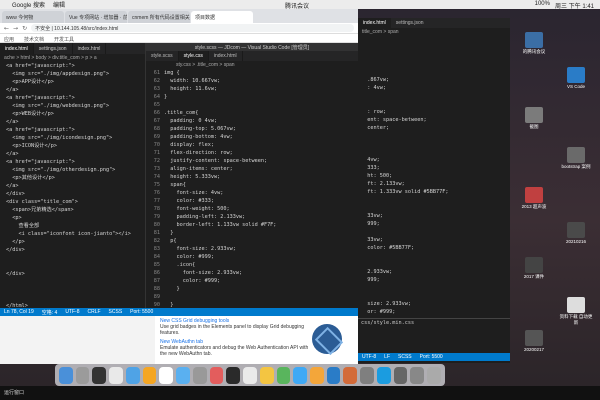 The width and height of the screenshot is (600, 400). Describe the element at coordinates (220, 153) in the screenshot. I see `code-line: flex-direction: row;` at that location.